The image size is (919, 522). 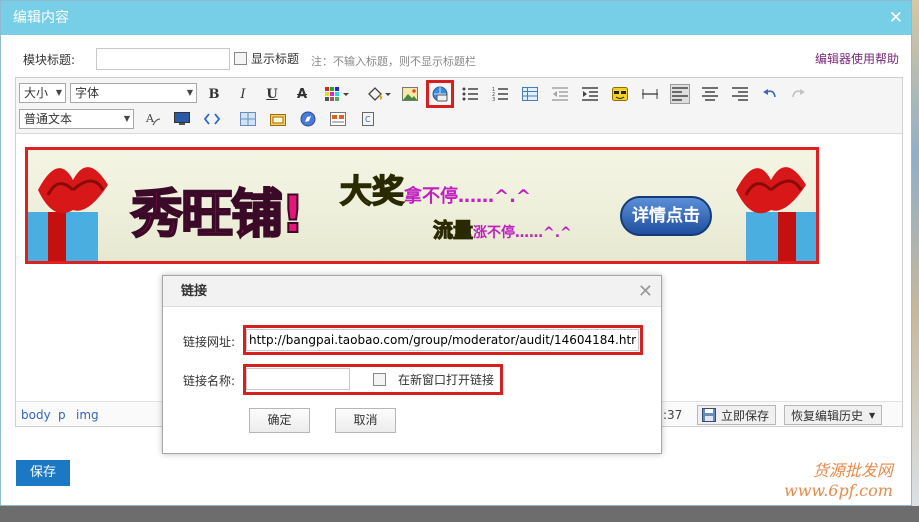 I want to click on banner-line-1-small: 拿不停……^.^, so click(x=468, y=196).